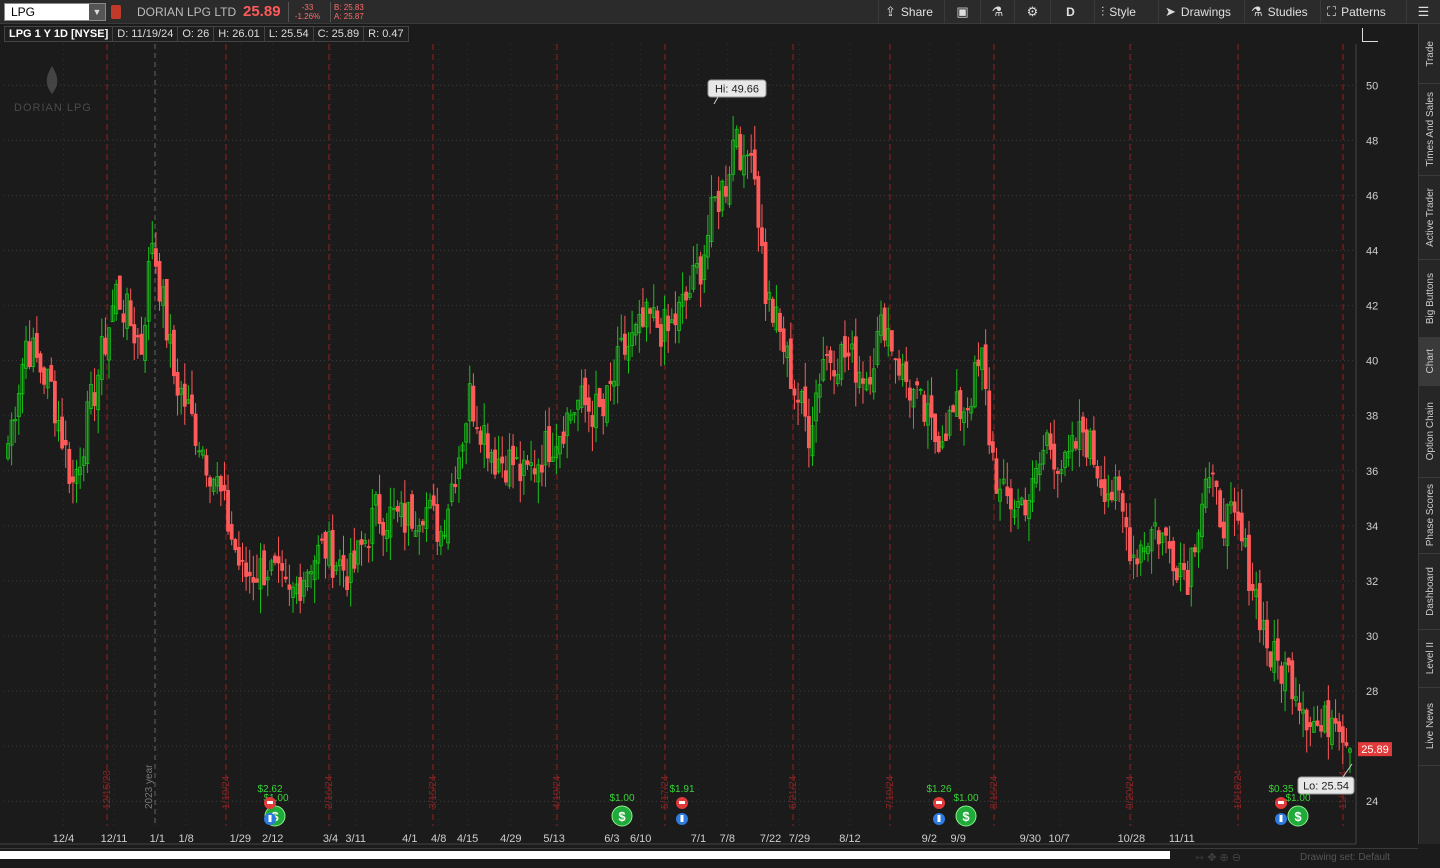  I want to click on aggregation-label: D, so click(1070, 12).